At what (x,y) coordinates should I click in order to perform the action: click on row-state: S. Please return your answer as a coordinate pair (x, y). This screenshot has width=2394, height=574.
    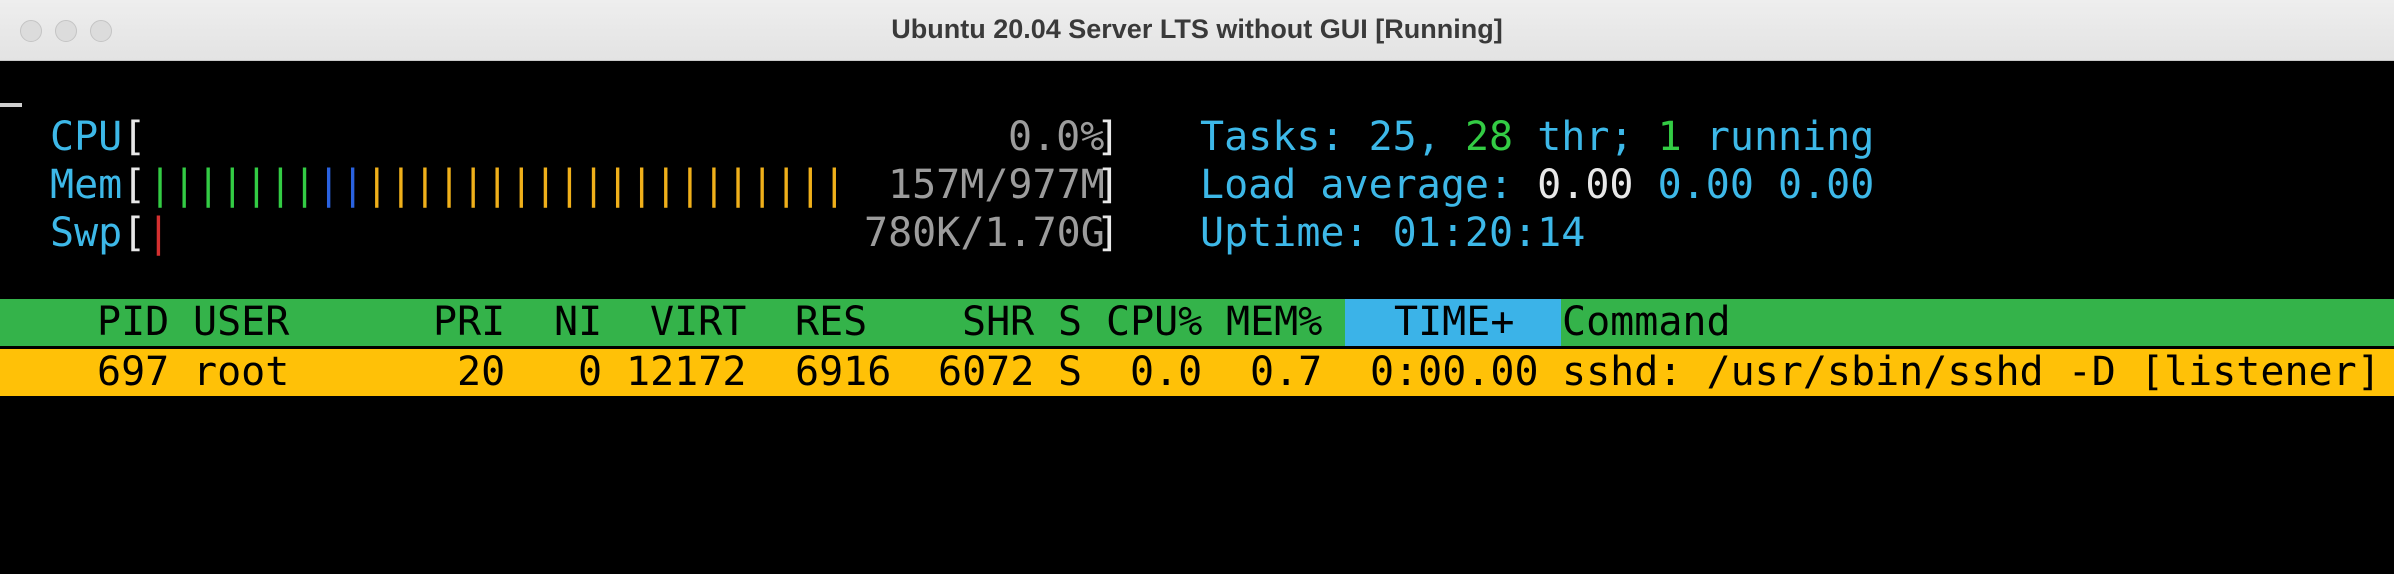
    Looking at the image, I should click on (1070, 372).